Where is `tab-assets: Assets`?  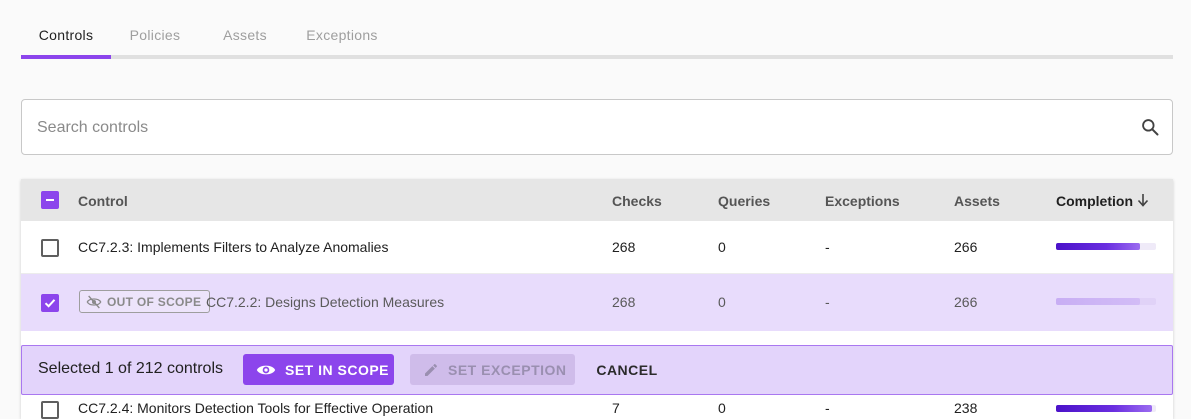
tab-assets: Assets is located at coordinates (245, 34).